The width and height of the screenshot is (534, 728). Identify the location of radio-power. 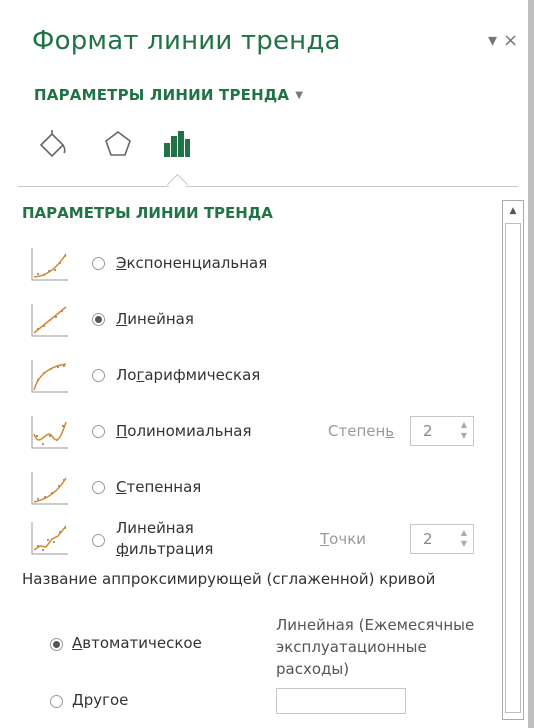
(98, 487).